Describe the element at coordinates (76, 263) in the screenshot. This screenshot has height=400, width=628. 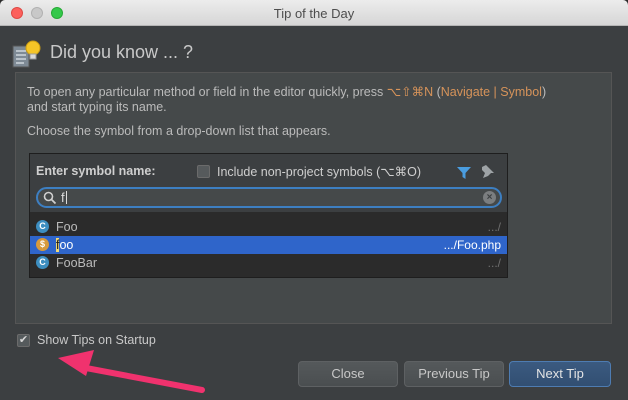
I see `result-name: FooBar` at that location.